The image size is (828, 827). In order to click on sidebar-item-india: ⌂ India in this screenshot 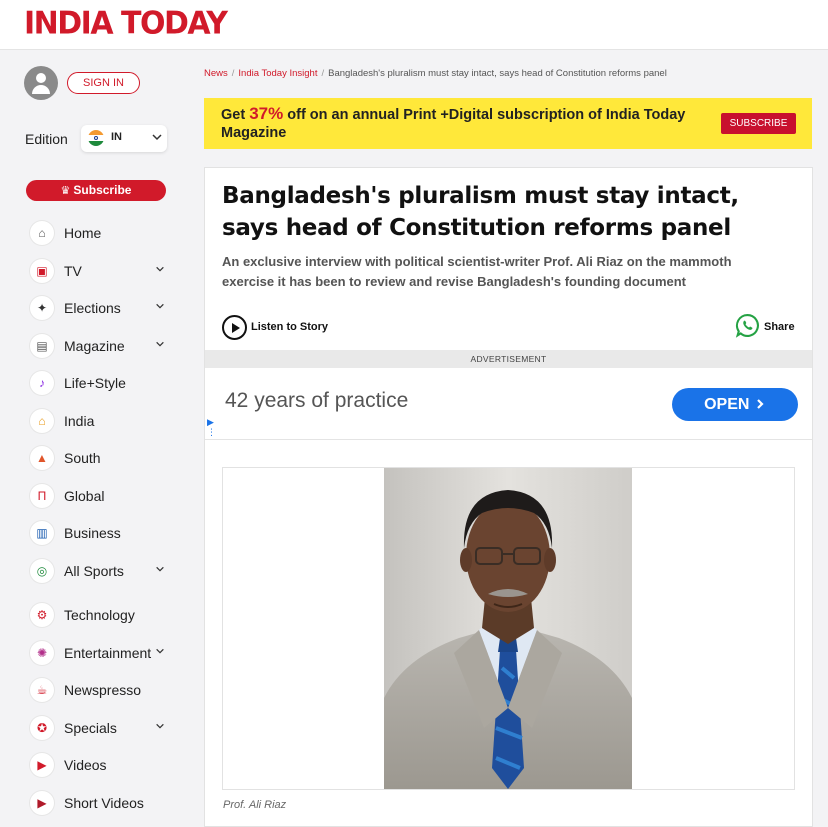, I will do `click(92, 421)`.